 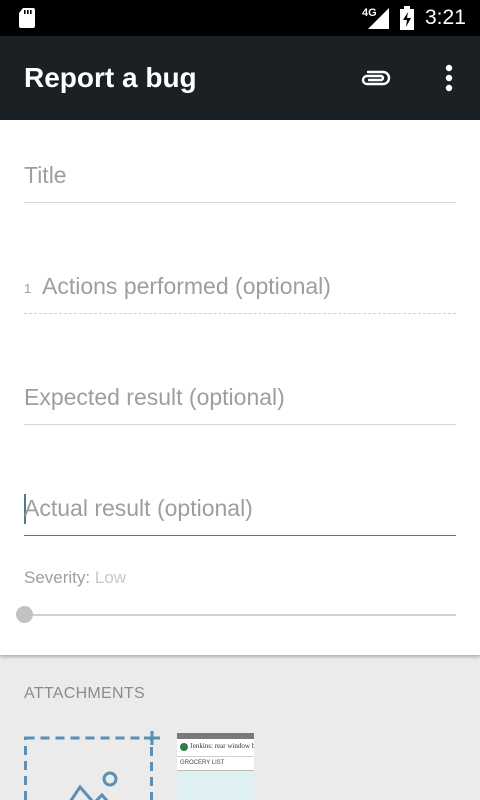 I want to click on severity-row: Severity: Low, so click(x=75, y=578).